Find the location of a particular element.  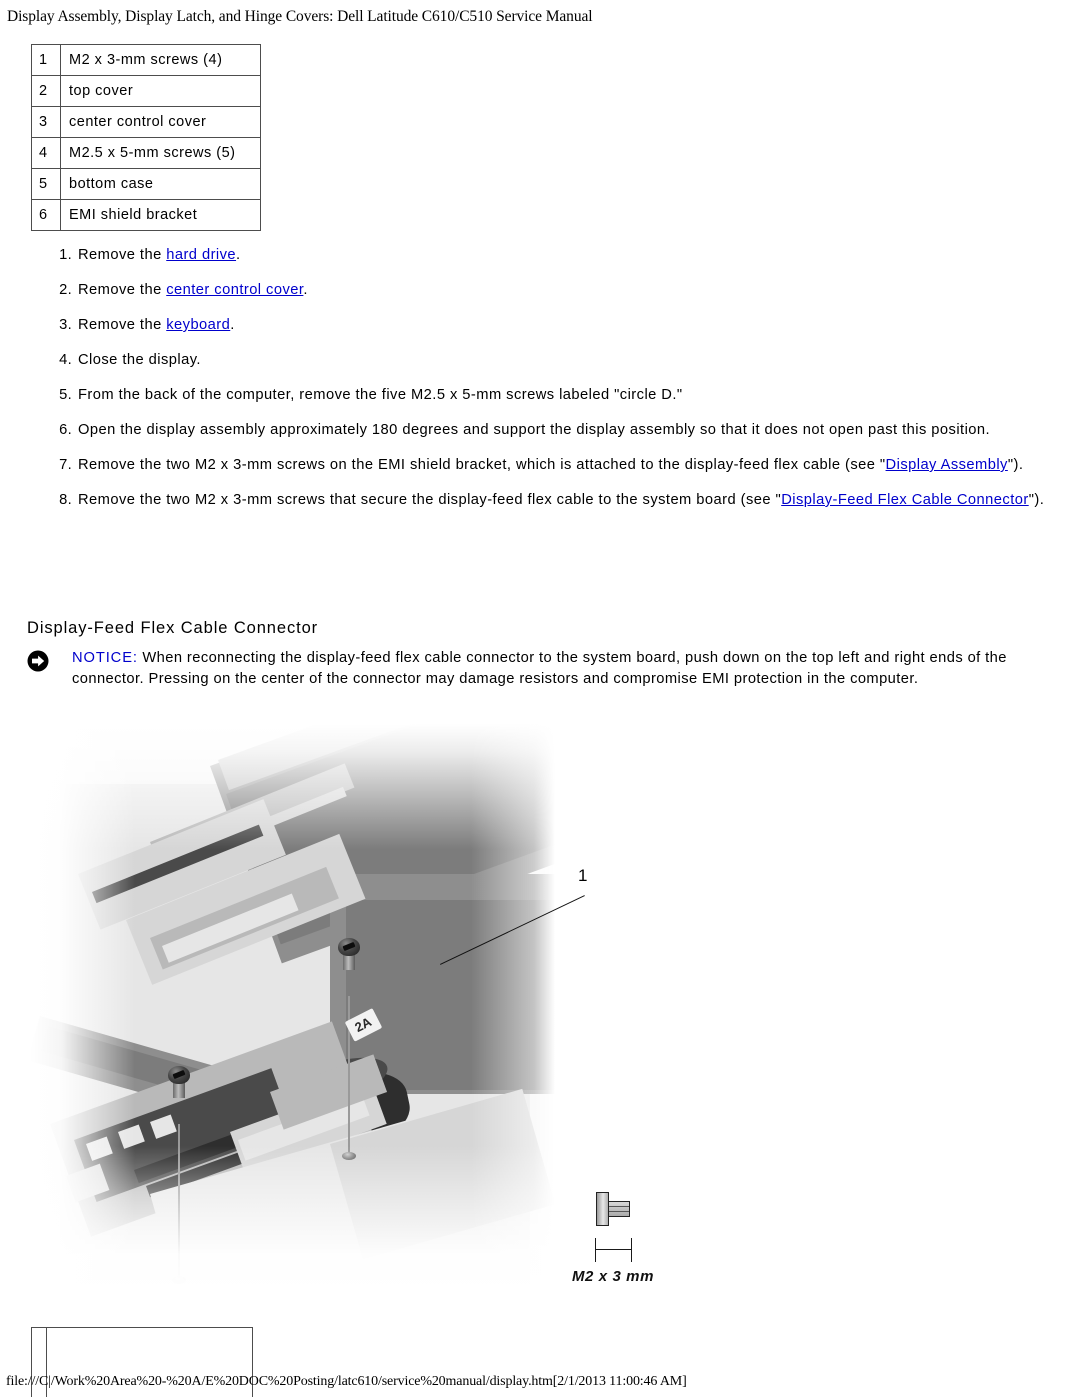

step-marker: 6. is located at coordinates (65, 430).